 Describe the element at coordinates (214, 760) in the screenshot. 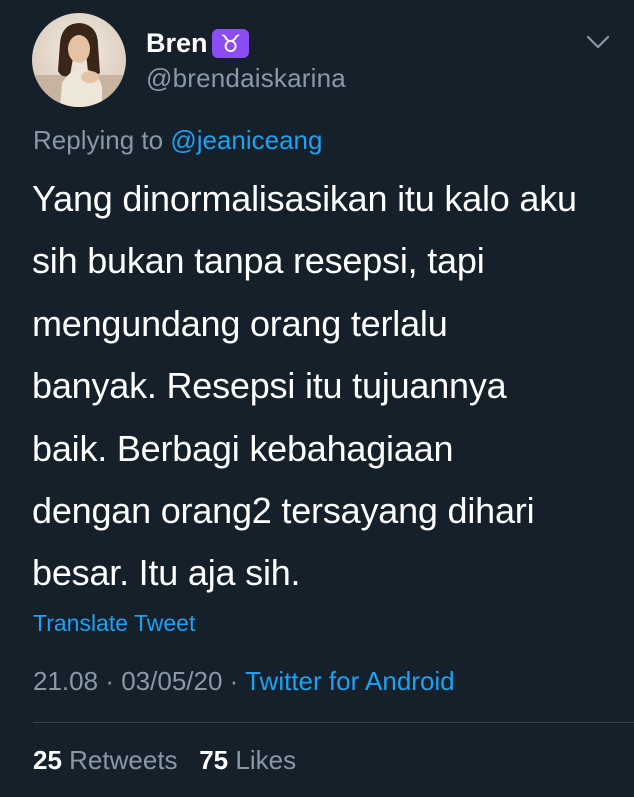

I see `likes-count: 75` at that location.